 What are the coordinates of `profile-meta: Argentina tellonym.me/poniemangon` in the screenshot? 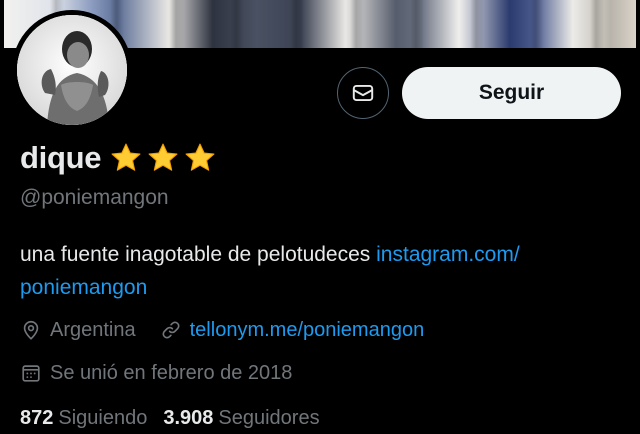 It's located at (222, 330).